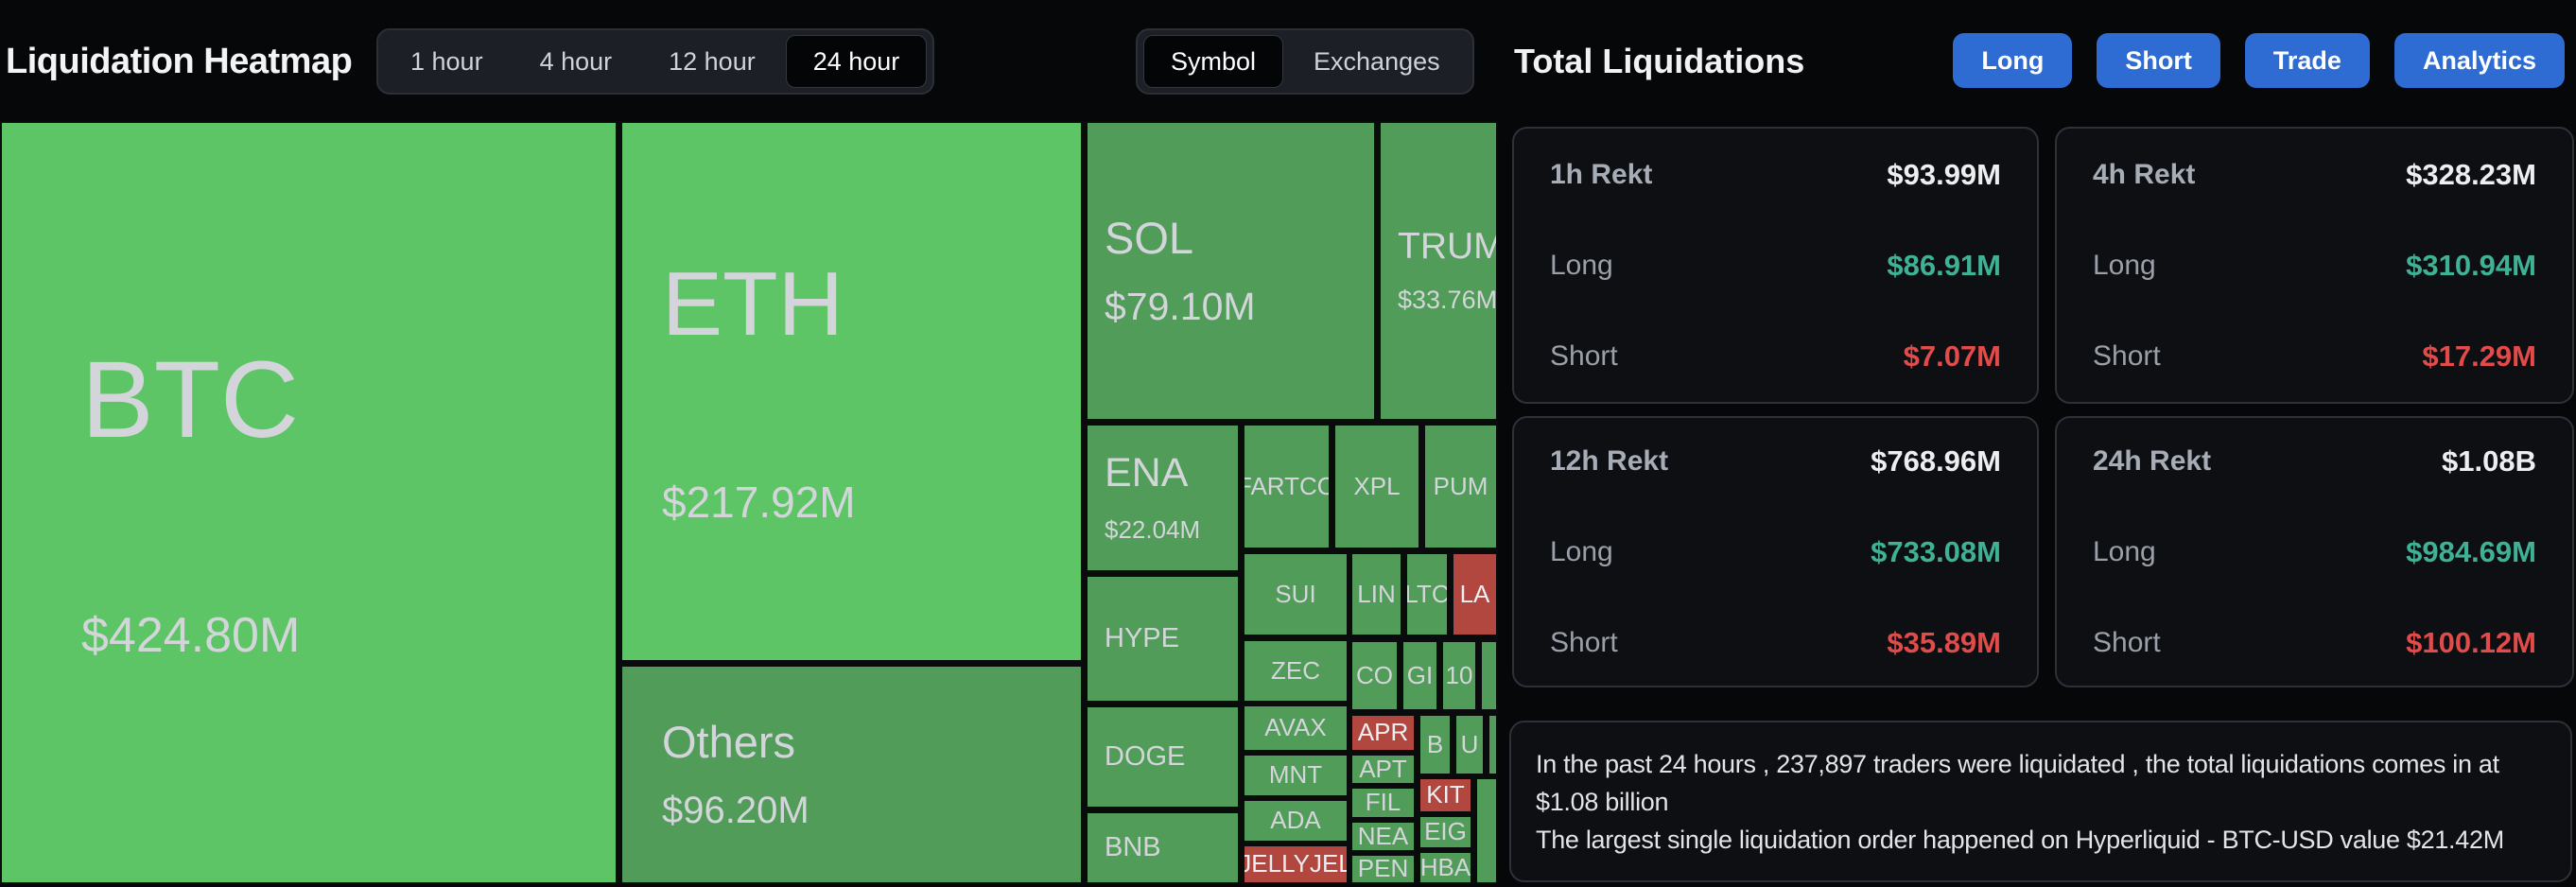 The image size is (2576, 887). I want to click on treemap-tile-LA: LA, so click(1475, 594).